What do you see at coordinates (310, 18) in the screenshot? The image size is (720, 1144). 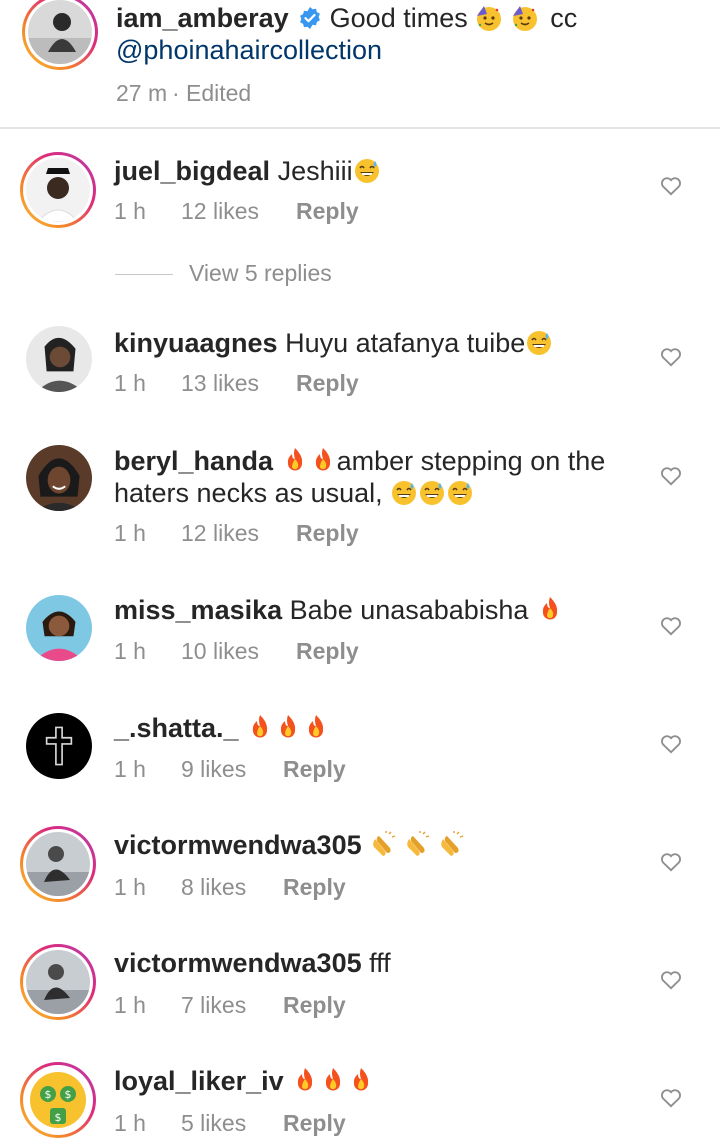 I see `verified-badge-icon` at bounding box center [310, 18].